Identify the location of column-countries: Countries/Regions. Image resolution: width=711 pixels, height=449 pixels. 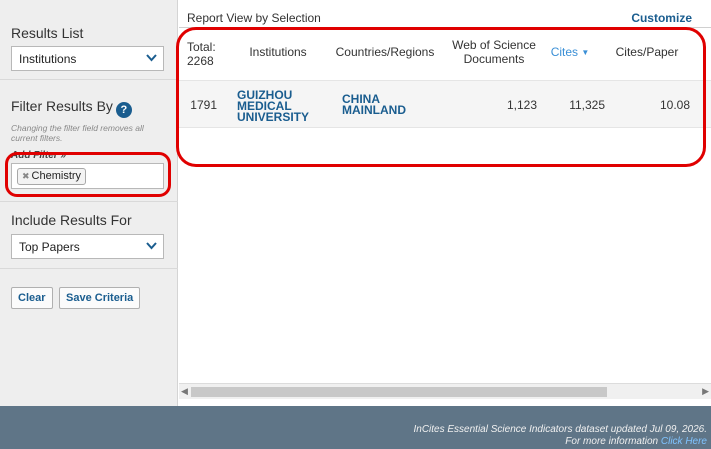
(385, 52).